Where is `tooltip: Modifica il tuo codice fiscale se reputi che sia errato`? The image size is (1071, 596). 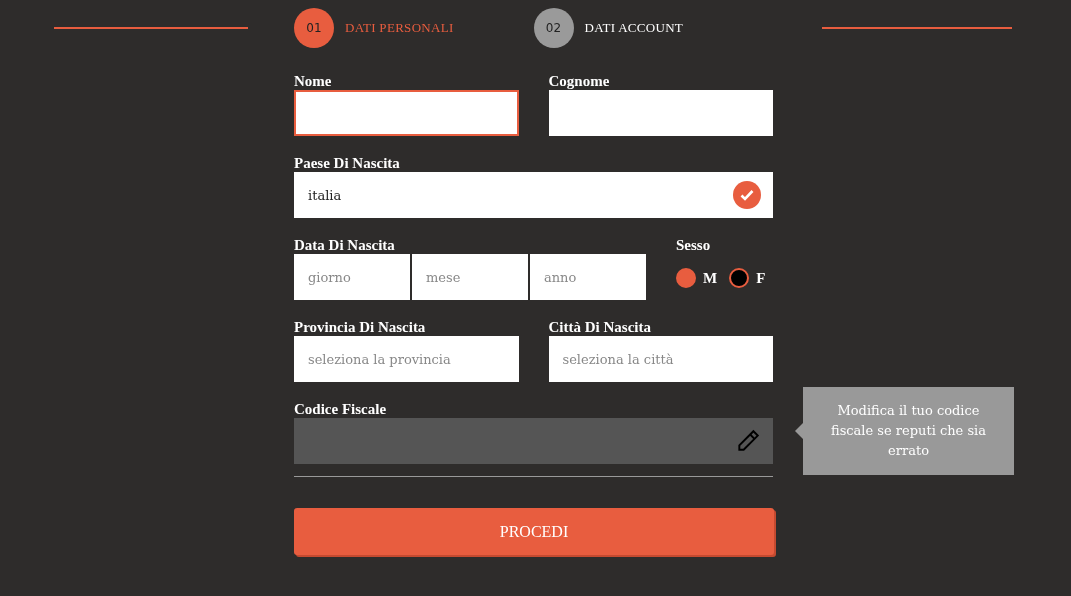
tooltip: Modifica il tuo codice fiscale se reputi che sia errato is located at coordinates (908, 431).